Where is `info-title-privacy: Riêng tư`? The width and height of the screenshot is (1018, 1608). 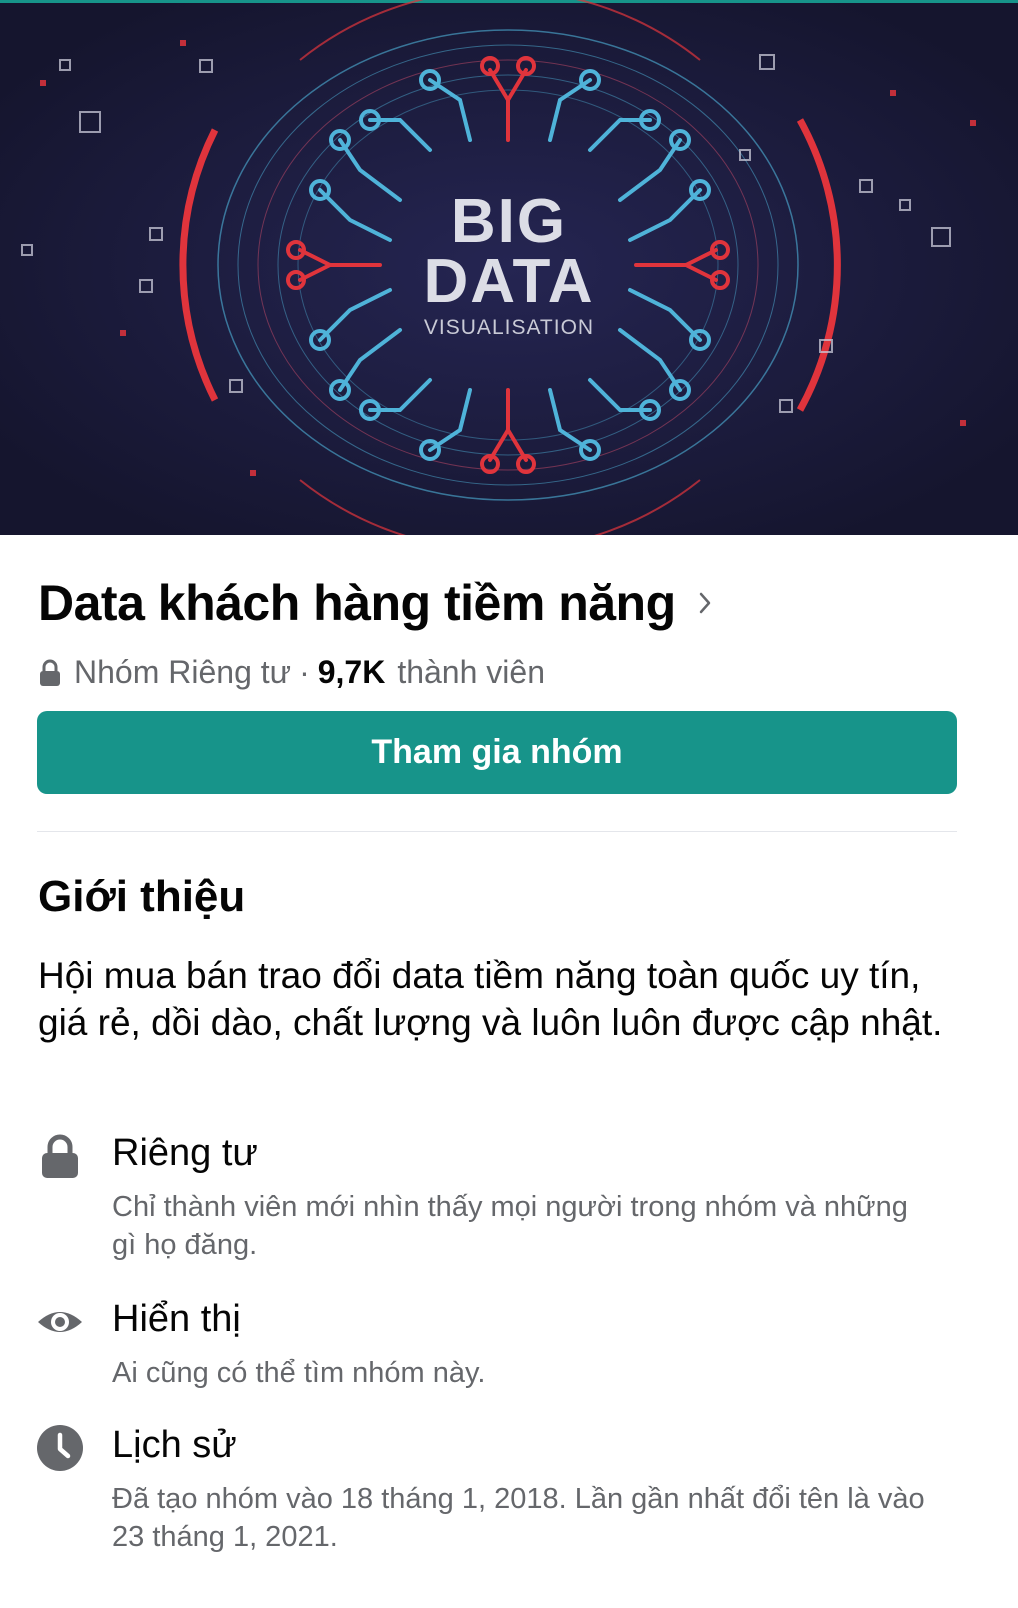
info-title-privacy: Riêng tư is located at coordinates (185, 1153).